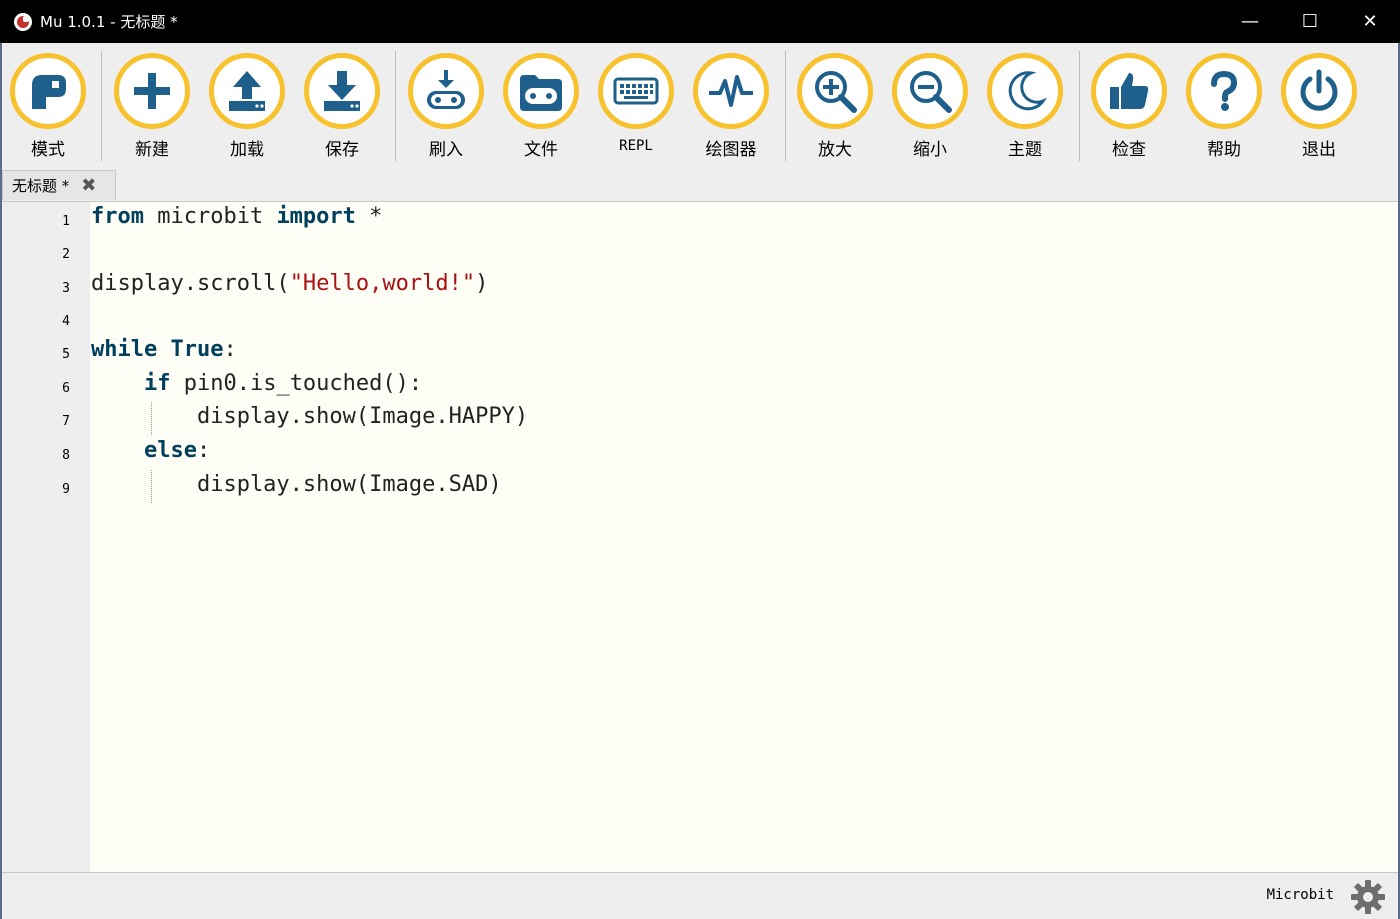 The image size is (1400, 919). I want to click on mode-icon, so click(49, 92).